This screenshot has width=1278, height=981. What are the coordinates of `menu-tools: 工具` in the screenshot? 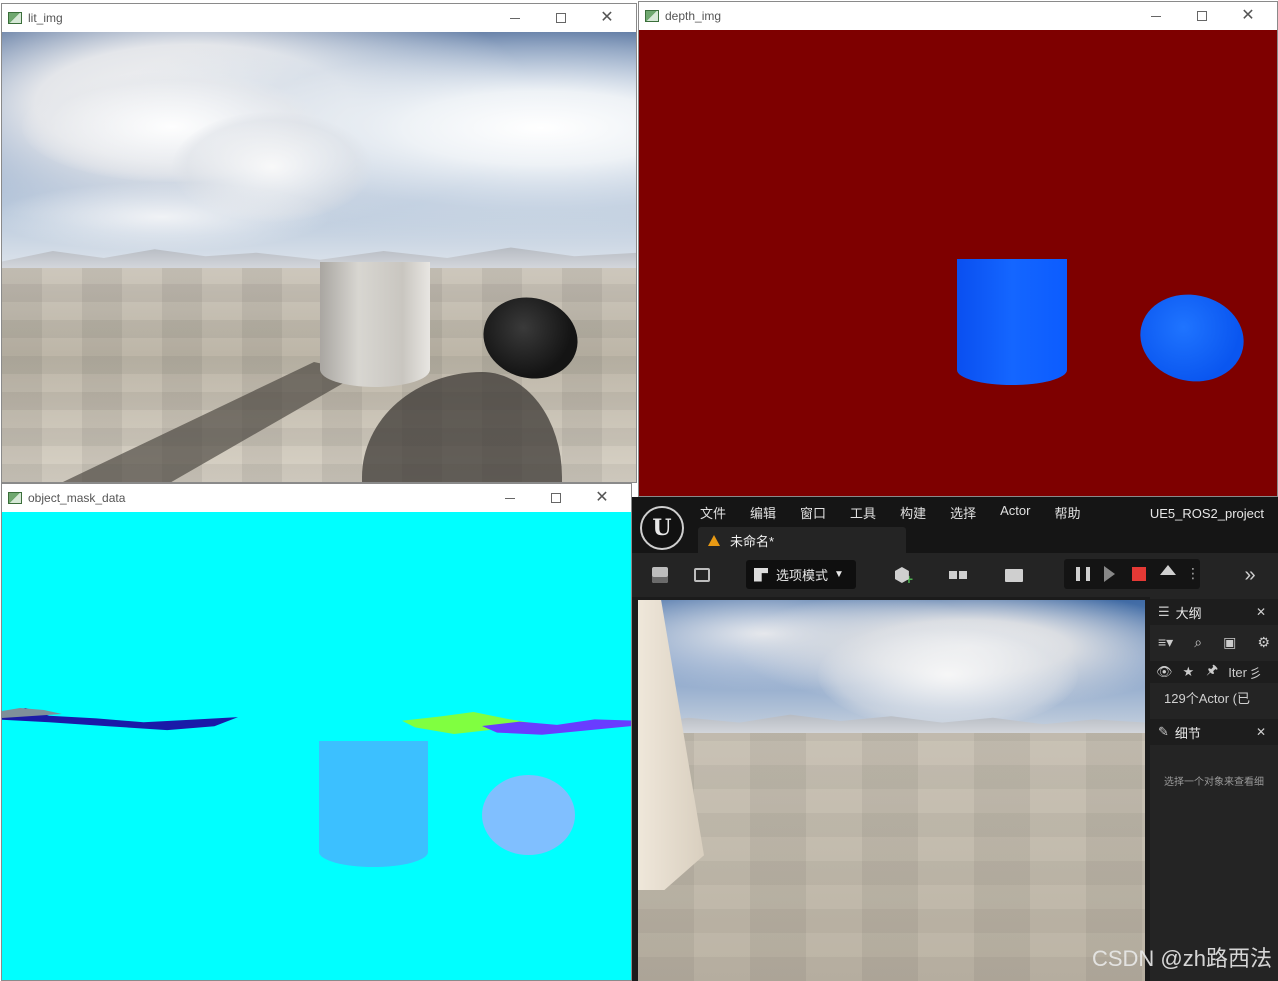 It's located at (869, 512).